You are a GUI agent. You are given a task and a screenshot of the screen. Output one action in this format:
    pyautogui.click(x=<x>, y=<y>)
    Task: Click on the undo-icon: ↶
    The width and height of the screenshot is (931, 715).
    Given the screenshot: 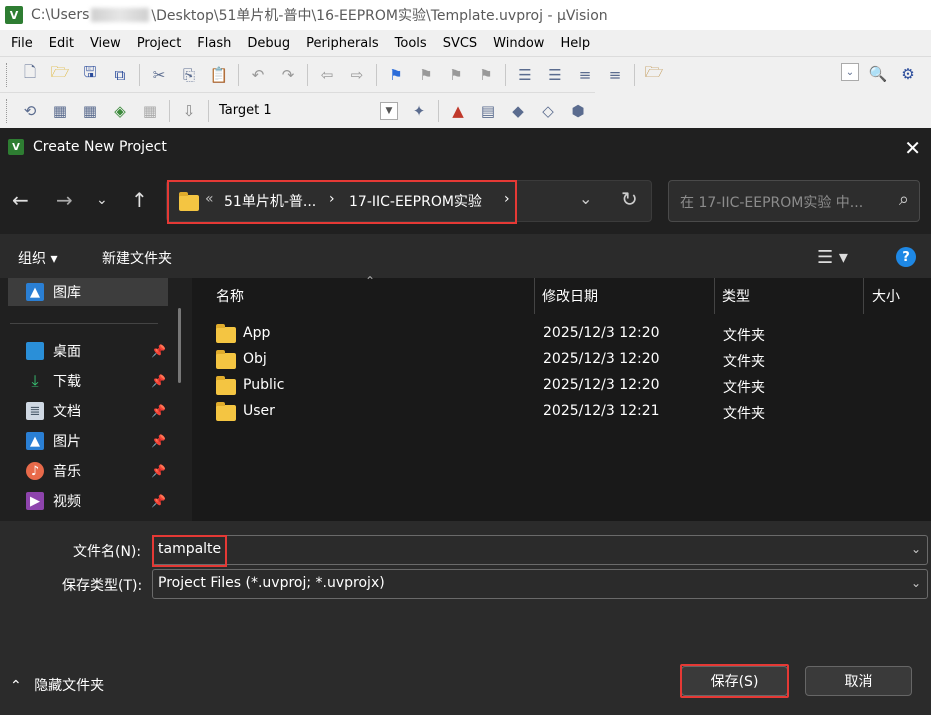 What is the action you would take?
    pyautogui.click(x=258, y=75)
    